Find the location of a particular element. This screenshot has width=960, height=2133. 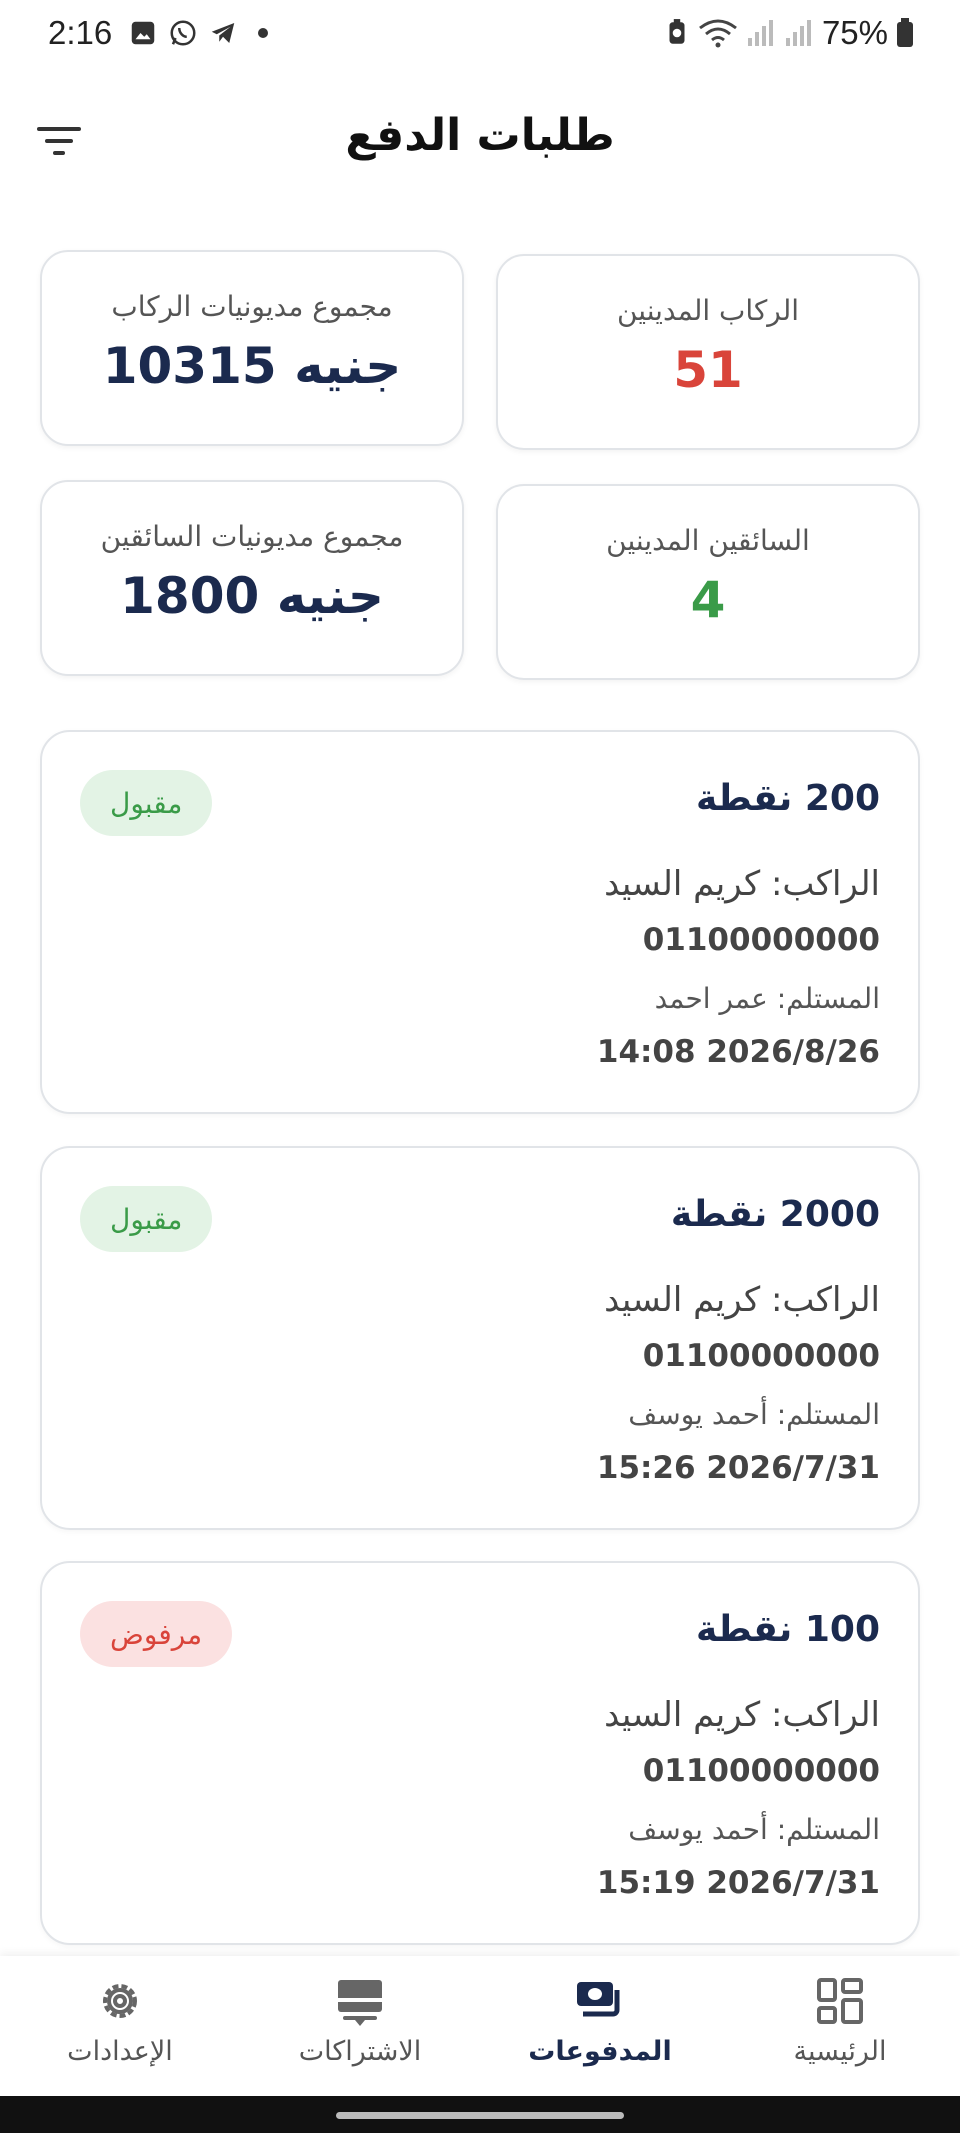

stat-card-drivers-debt-total: مجموع مديونيات السائقين 1800 جنيه is located at coordinates (252, 578).